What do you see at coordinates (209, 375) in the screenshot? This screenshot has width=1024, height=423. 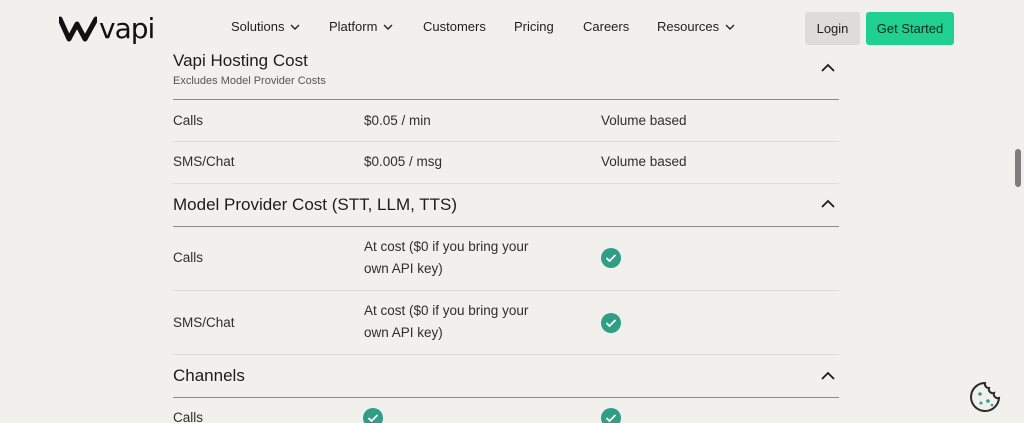 I see `section-title-channels: Channels` at bounding box center [209, 375].